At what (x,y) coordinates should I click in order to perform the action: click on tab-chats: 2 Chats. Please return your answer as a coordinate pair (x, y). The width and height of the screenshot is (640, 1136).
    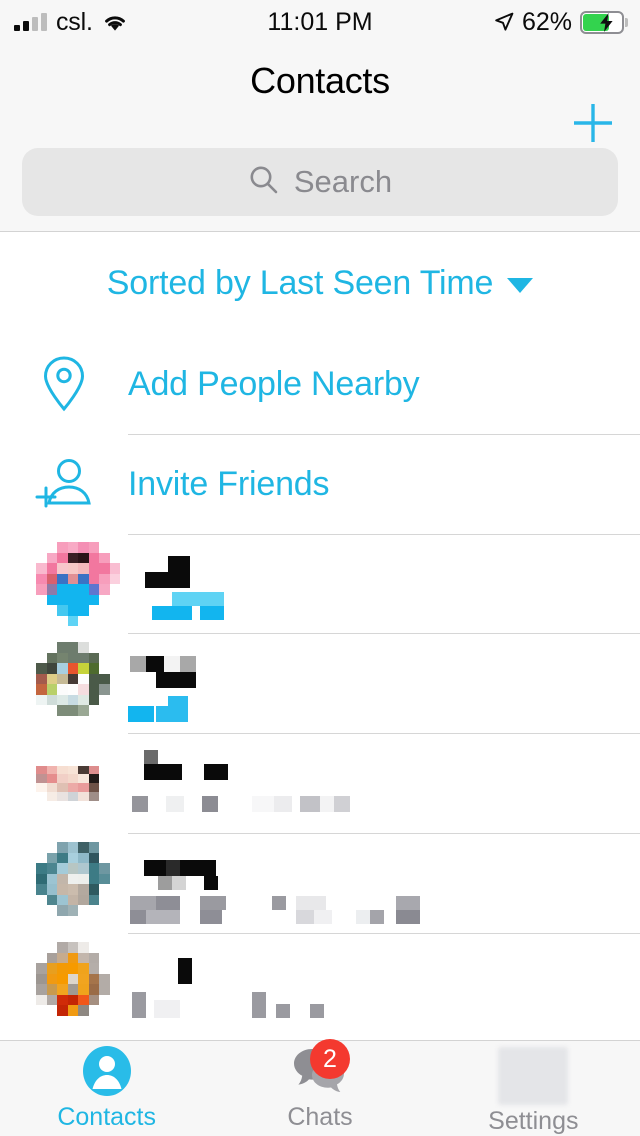
    Looking at the image, I should click on (319, 1087).